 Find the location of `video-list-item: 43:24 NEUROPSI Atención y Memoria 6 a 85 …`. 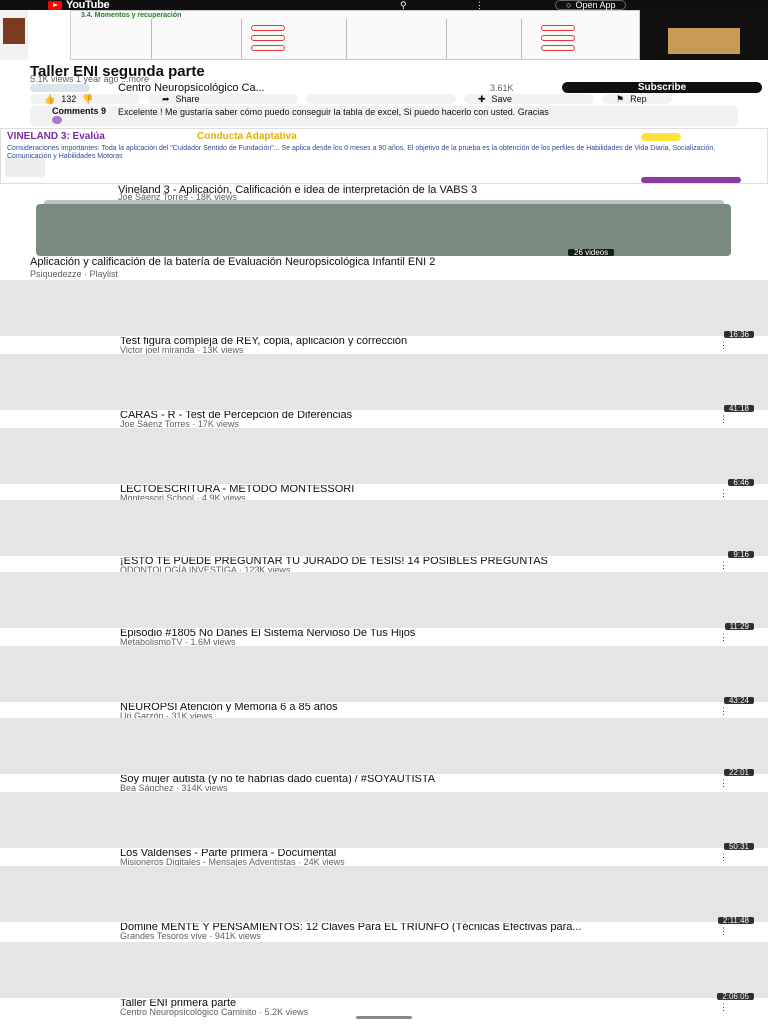

video-list-item: 43:24 NEUROPSI Atención y Memoria 6 a 85 … is located at coordinates (384, 683).